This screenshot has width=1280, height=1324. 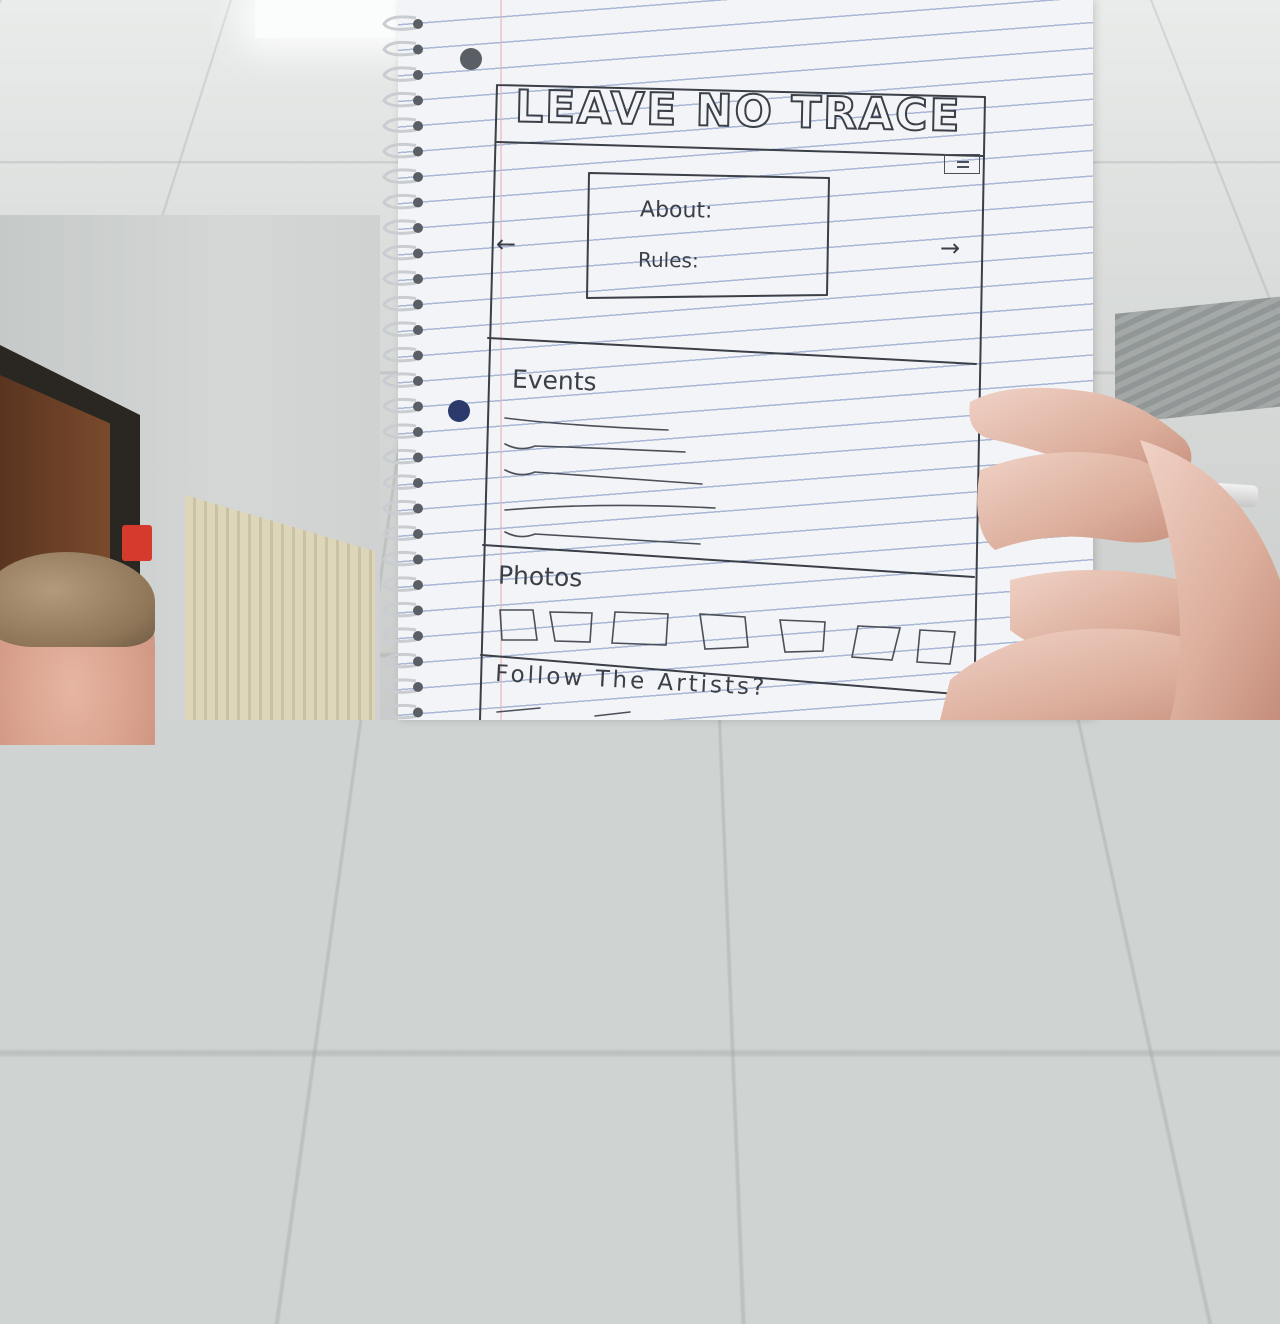 I want to click on menu-icon, so click(x=962, y=164).